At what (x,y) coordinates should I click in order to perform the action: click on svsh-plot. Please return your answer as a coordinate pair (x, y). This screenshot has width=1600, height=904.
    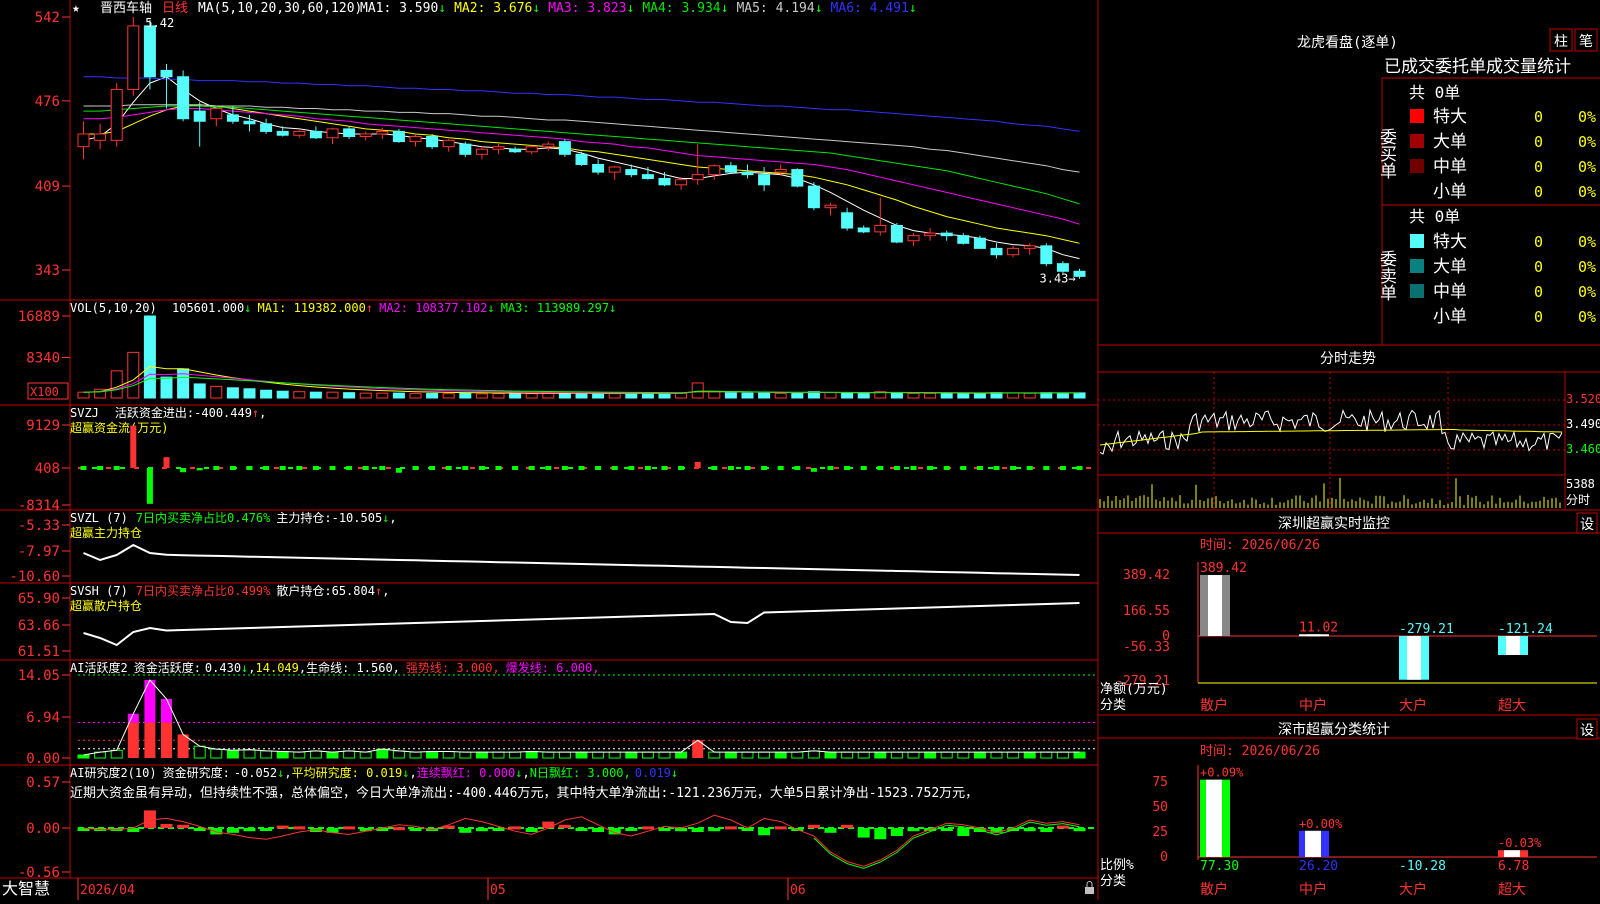
    Looking at the image, I should click on (581, 624).